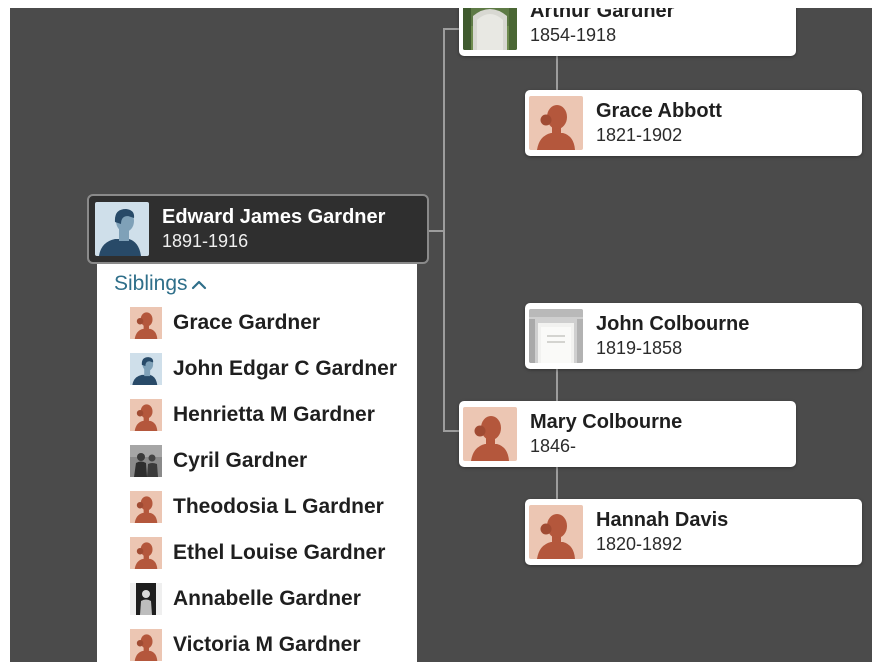 The image size is (872, 662). Describe the element at coordinates (639, 348) in the screenshot. I see `maternal-grandfather-years: 1819-1858` at that location.